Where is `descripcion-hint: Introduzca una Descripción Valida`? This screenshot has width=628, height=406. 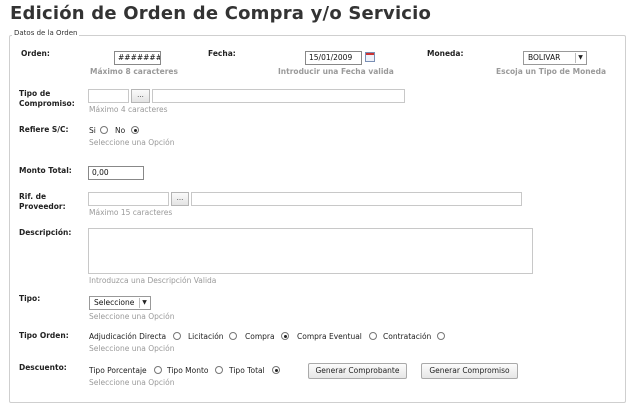
descripcion-hint: Introduzca una Descripción Valida is located at coordinates (153, 280).